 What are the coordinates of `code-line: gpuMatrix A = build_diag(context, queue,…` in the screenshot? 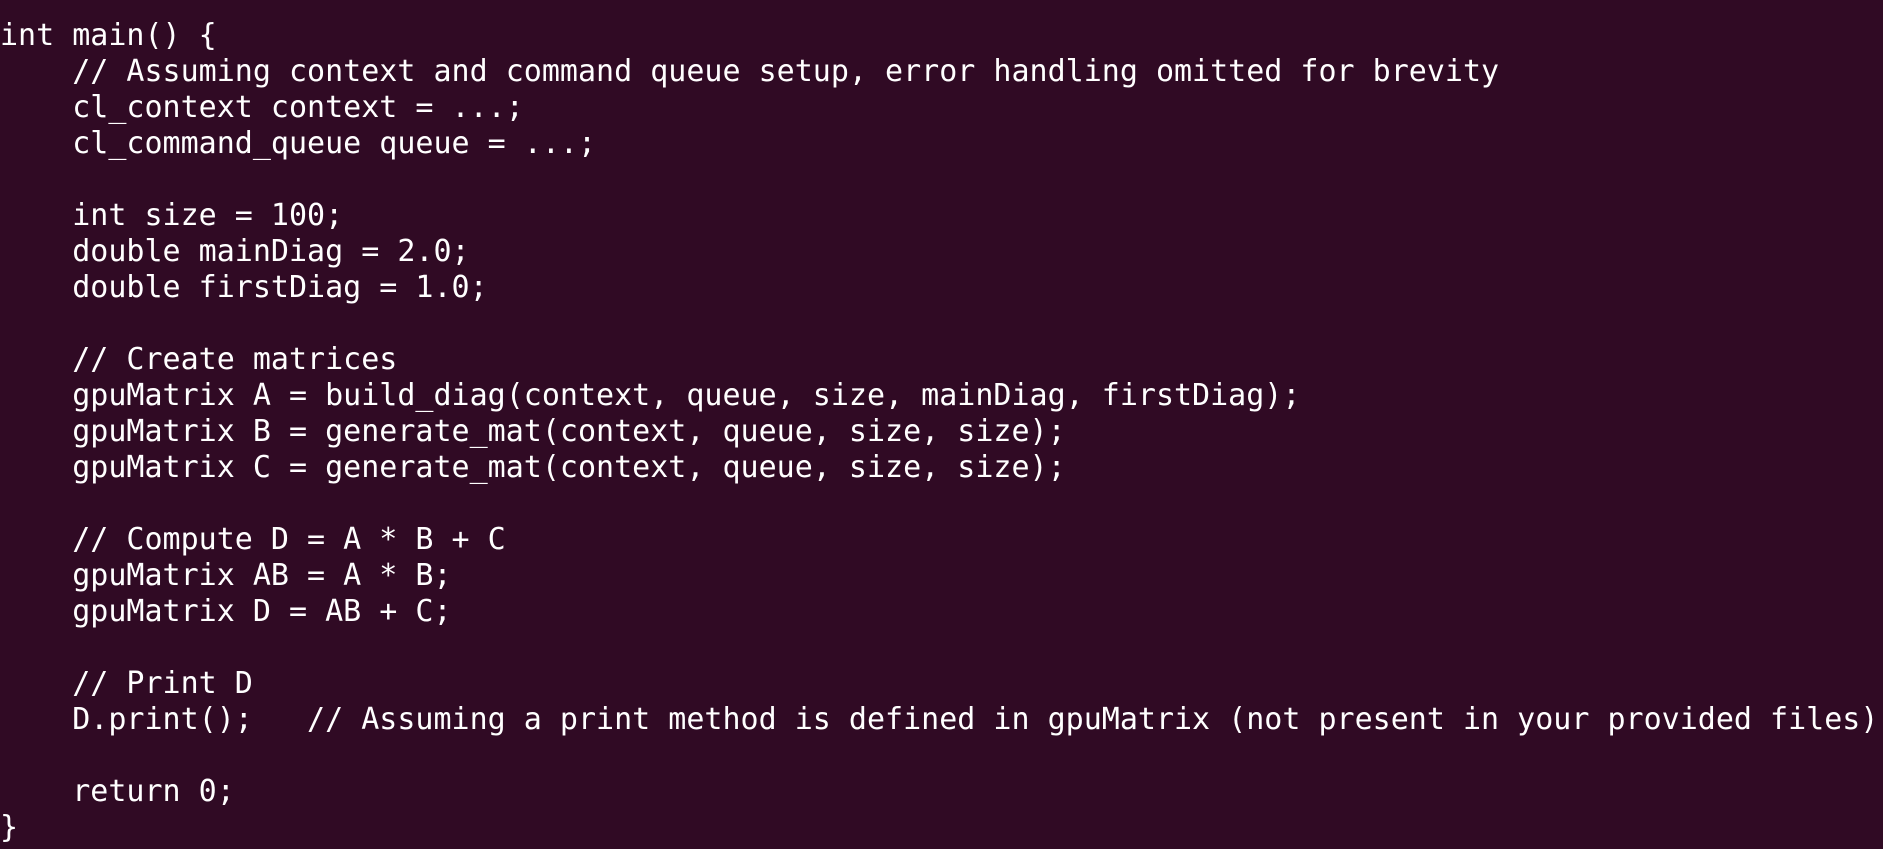 It's located at (650, 395).